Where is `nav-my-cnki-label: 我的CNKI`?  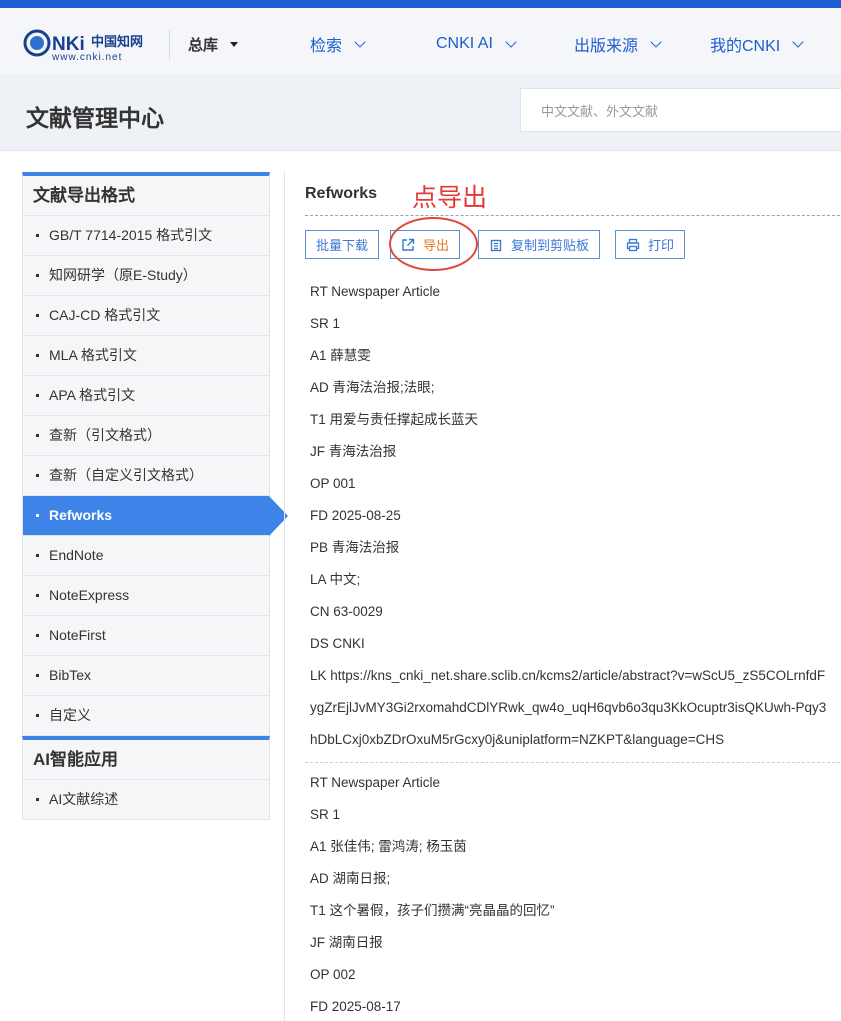 nav-my-cnki-label: 我的CNKI is located at coordinates (745, 46).